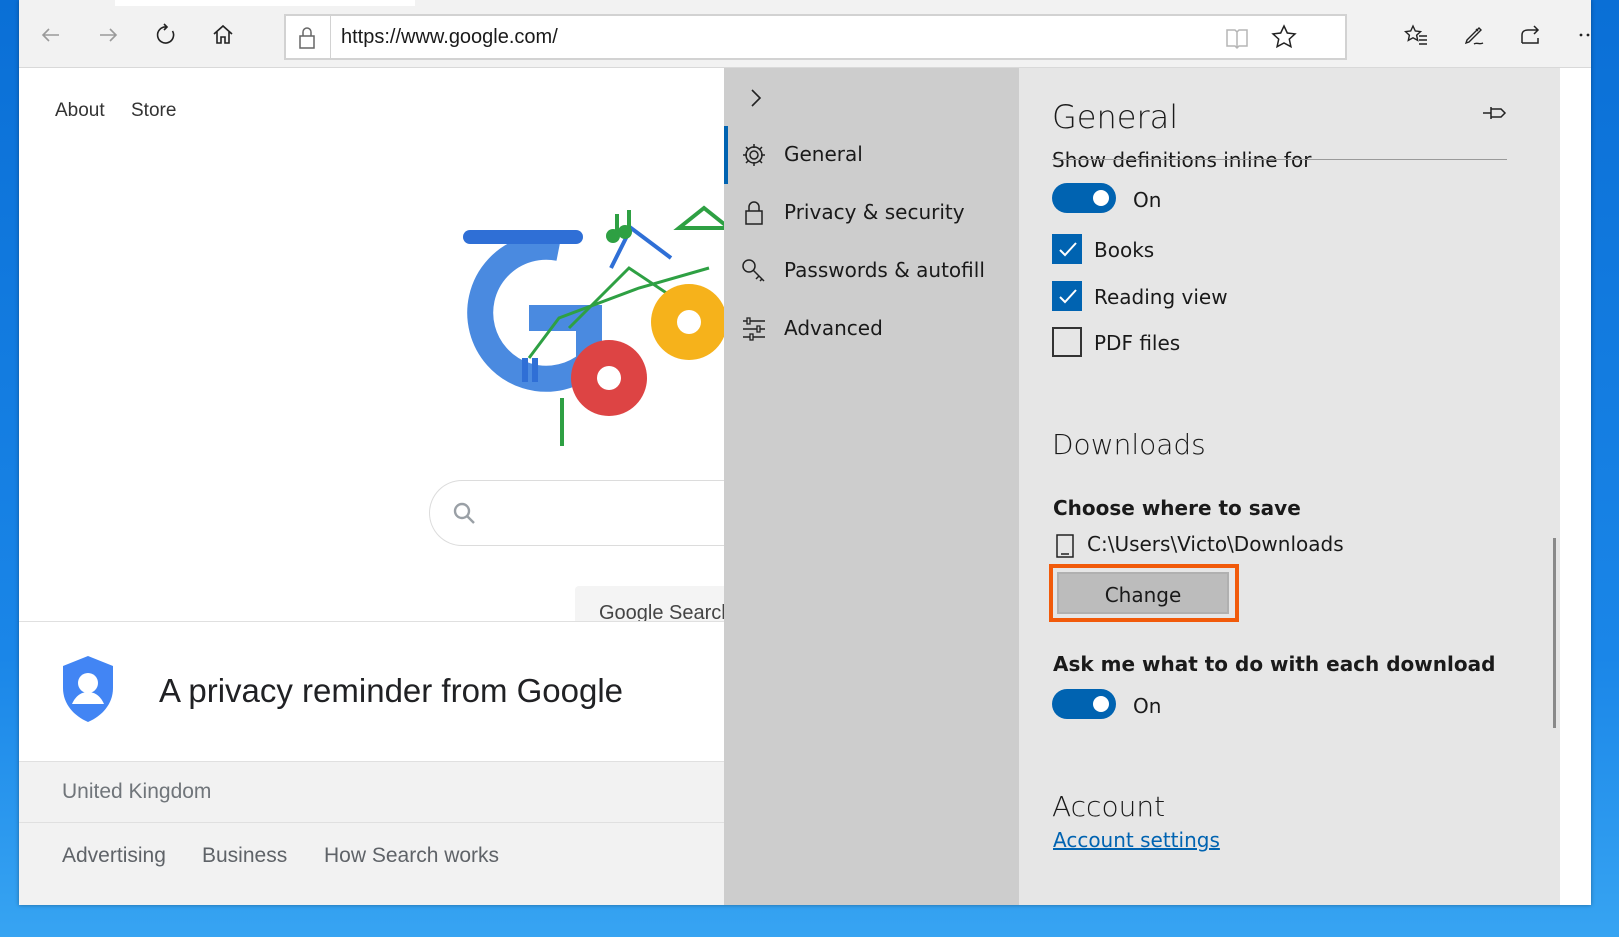 The width and height of the screenshot is (1619, 937). Describe the element at coordinates (80, 111) in the screenshot. I see `about-link: About` at that location.